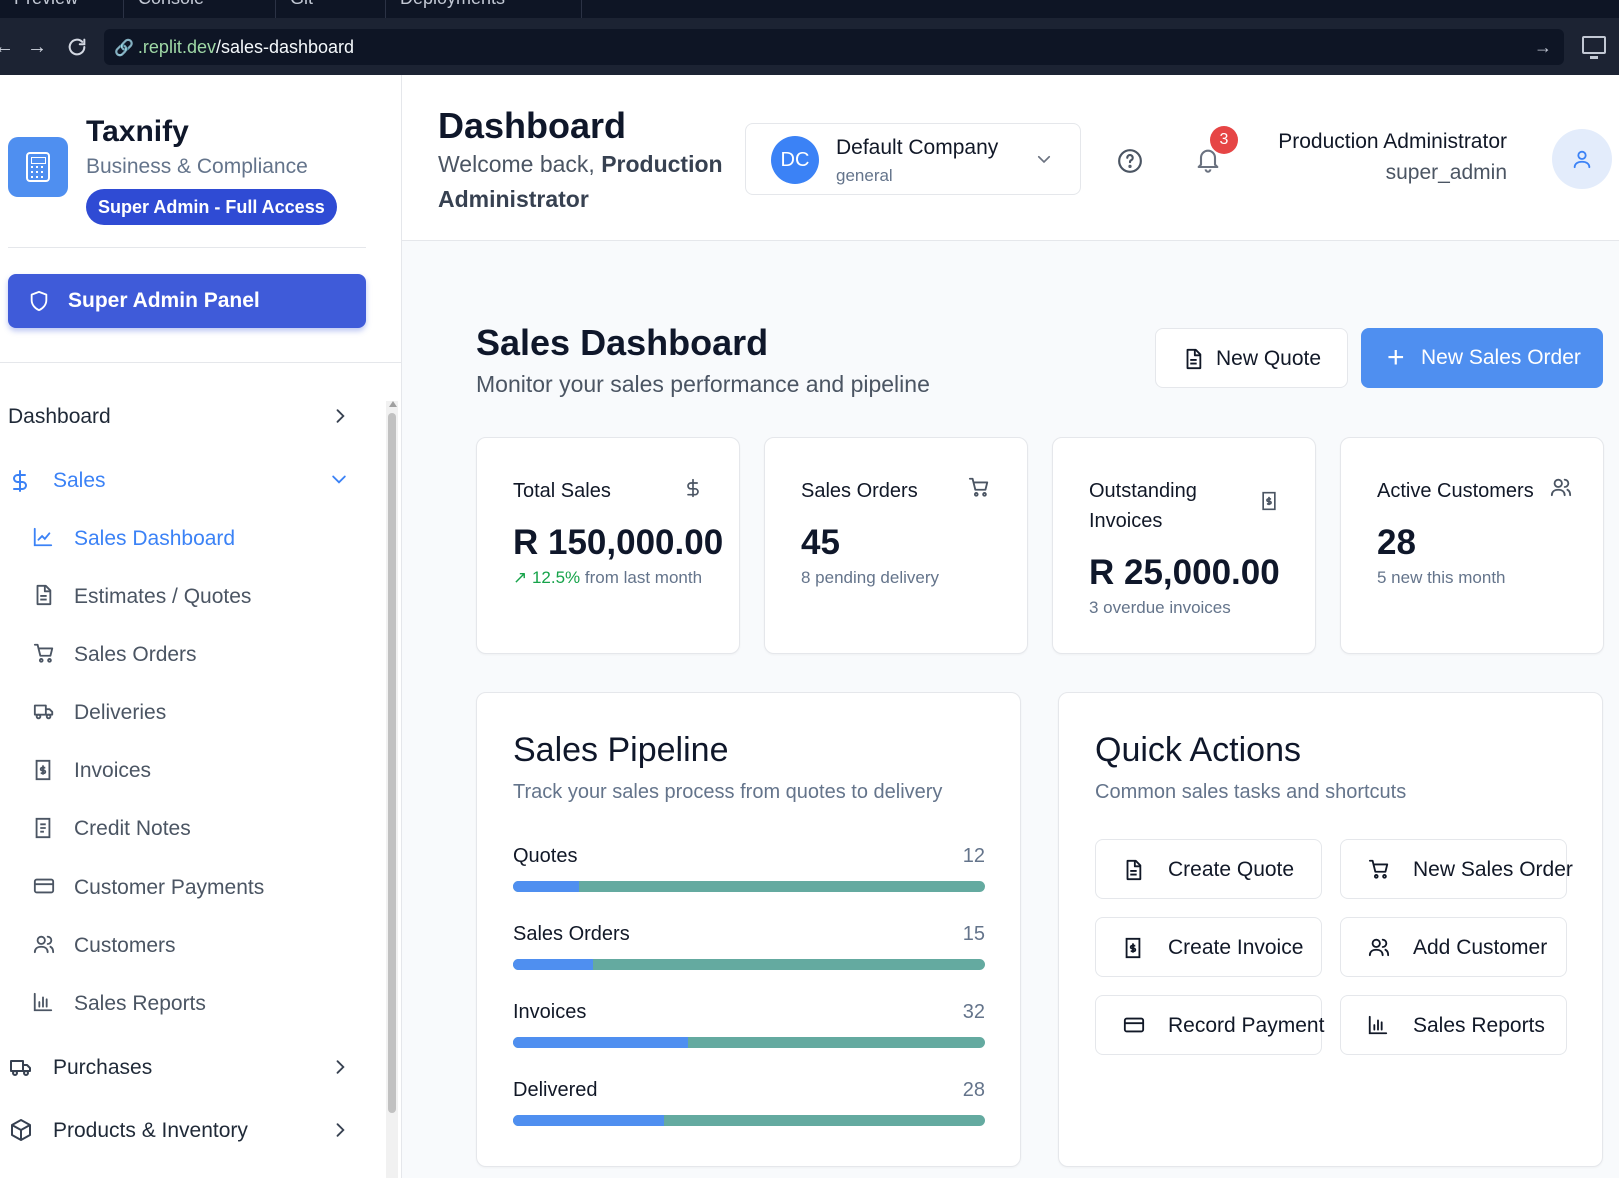  Describe the element at coordinates (1224, 140) in the screenshot. I see `notification-badge: 3` at that location.